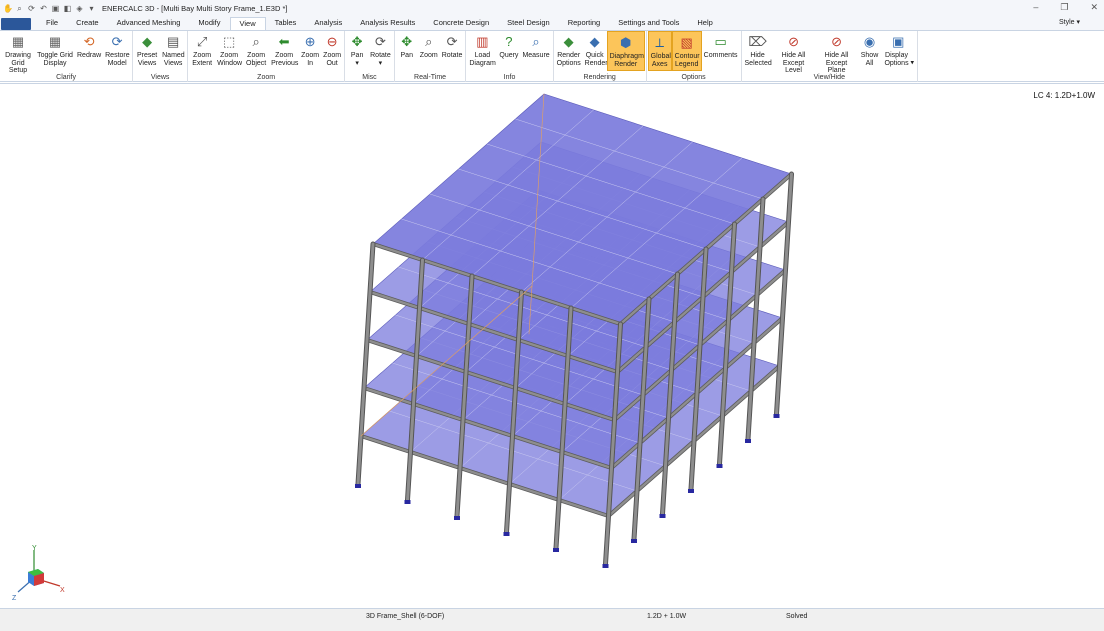 The width and height of the screenshot is (1104, 631). What do you see at coordinates (794, 52) in the screenshot?
I see `hide-all-except-level-button: ⊘ Hide All Except Level` at bounding box center [794, 52].